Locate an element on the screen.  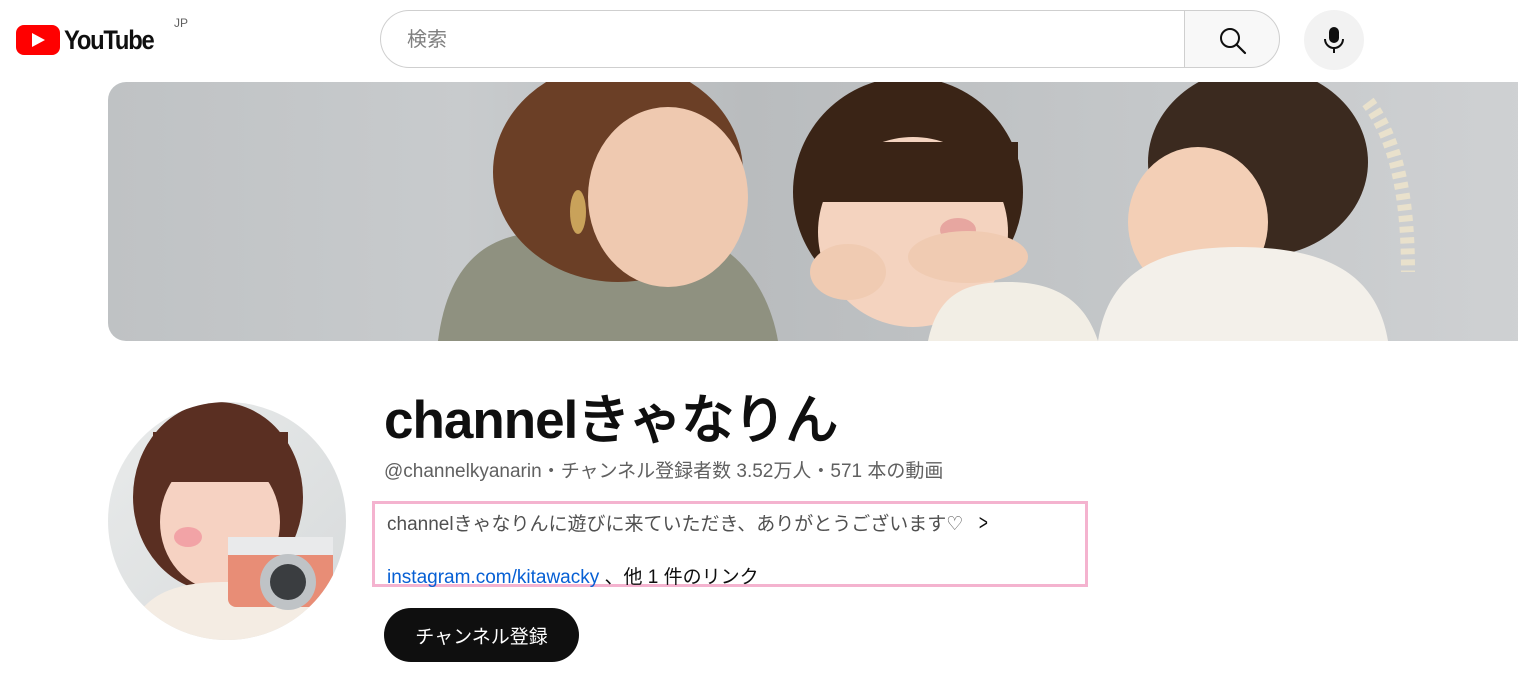
search-box is located at coordinates (782, 39).